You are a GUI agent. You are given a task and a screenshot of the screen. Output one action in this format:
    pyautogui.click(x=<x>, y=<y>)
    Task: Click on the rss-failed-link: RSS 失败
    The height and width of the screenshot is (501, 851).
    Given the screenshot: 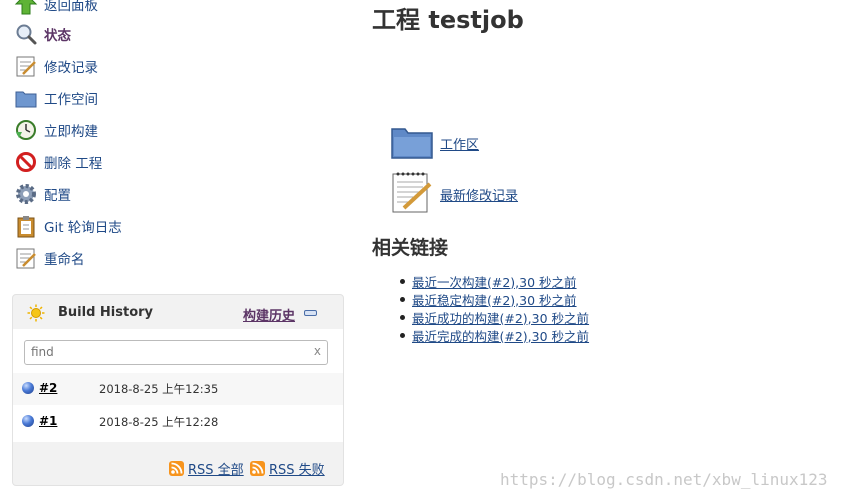 What is the action you would take?
    pyautogui.click(x=287, y=468)
    